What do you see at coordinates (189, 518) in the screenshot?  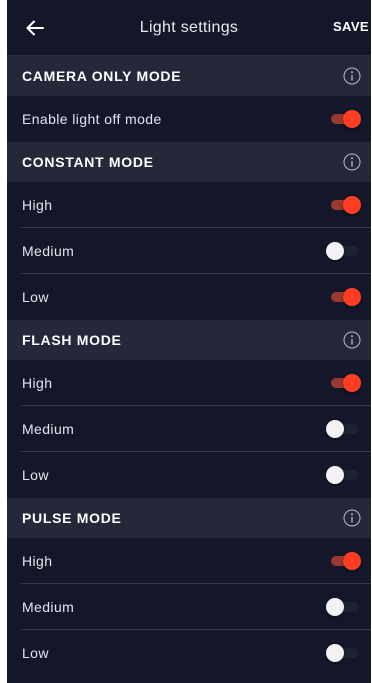 I see `section-header: PULSE MODE` at bounding box center [189, 518].